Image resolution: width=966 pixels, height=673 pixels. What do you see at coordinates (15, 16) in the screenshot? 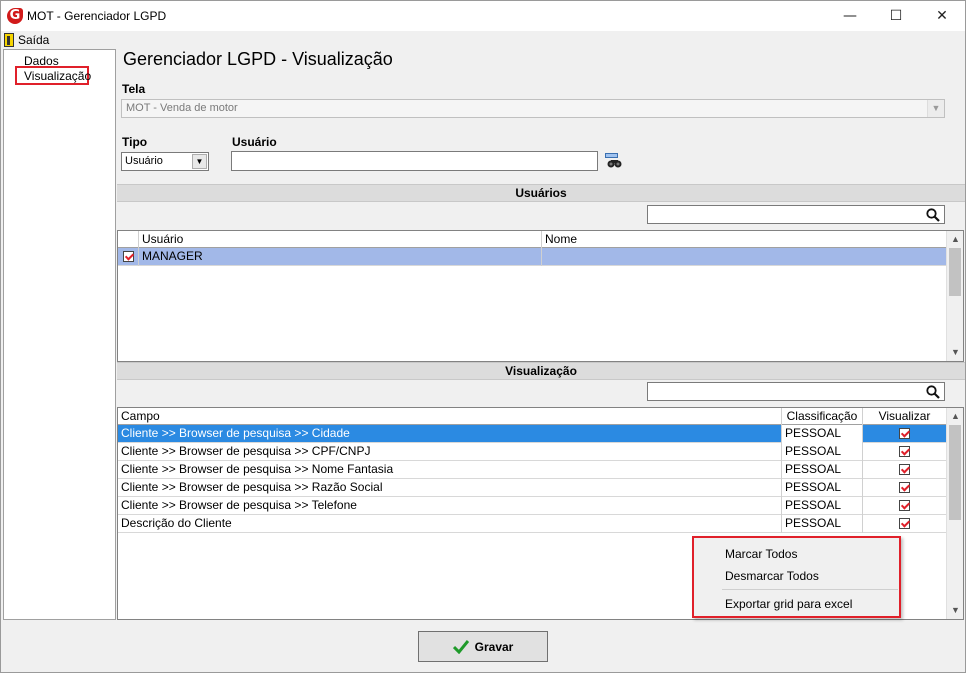
I see `app-logo-icon: G` at bounding box center [15, 16].